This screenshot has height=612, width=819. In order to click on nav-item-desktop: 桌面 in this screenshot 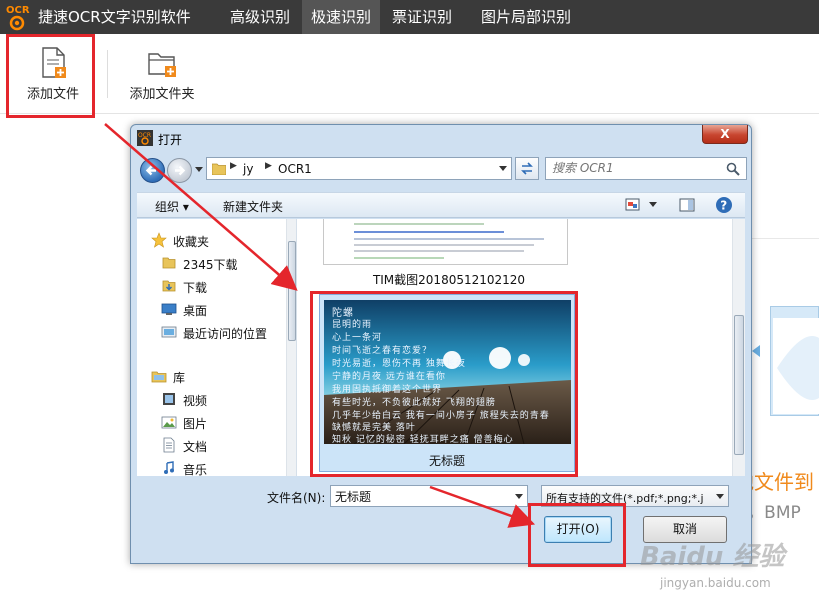, I will do `click(211, 309)`.